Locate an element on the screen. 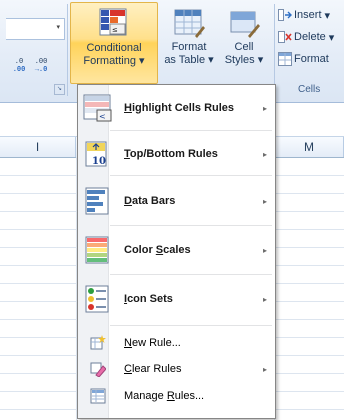 The height and width of the screenshot is (420, 344). format-as-table-button: Format as Table ▾ is located at coordinates (189, 43).